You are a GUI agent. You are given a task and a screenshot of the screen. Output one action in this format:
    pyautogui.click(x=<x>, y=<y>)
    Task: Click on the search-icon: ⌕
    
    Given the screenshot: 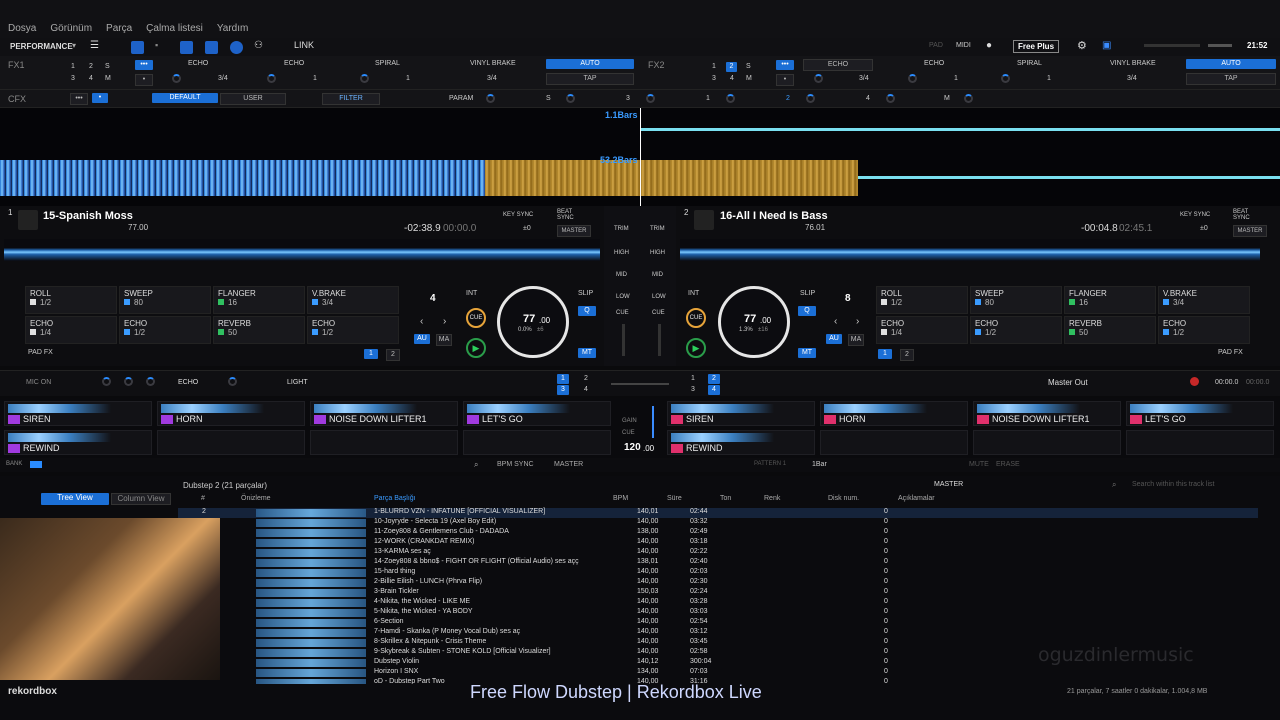 What is the action you would take?
    pyautogui.click(x=476, y=465)
    